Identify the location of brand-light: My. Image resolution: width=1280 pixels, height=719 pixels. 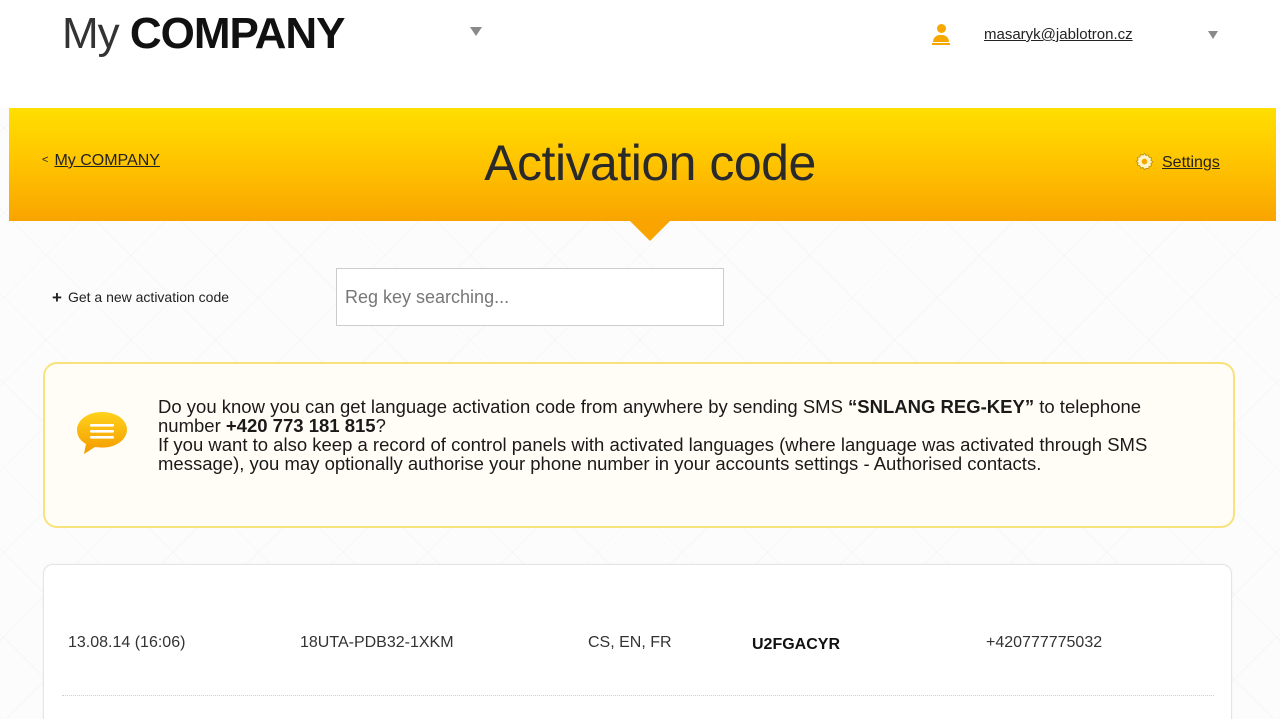
(91, 33).